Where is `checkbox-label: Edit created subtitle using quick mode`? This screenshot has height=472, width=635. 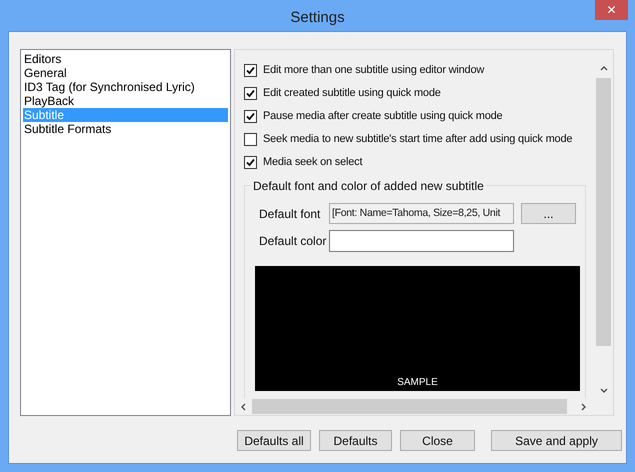
checkbox-label: Edit created subtitle using quick mode is located at coordinates (352, 93).